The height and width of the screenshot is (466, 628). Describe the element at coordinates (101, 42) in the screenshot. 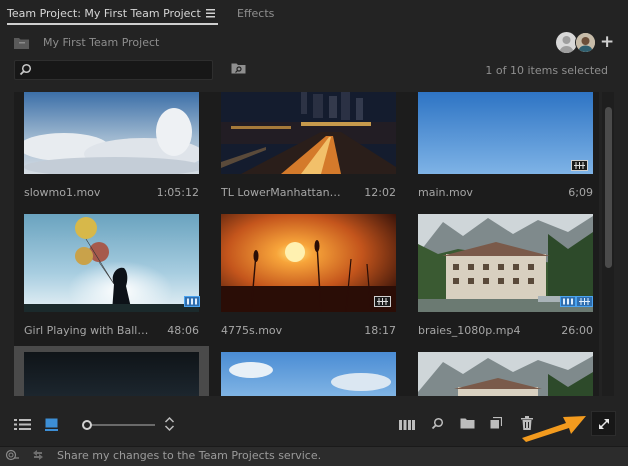

I see `project-name: My First Team Project` at that location.